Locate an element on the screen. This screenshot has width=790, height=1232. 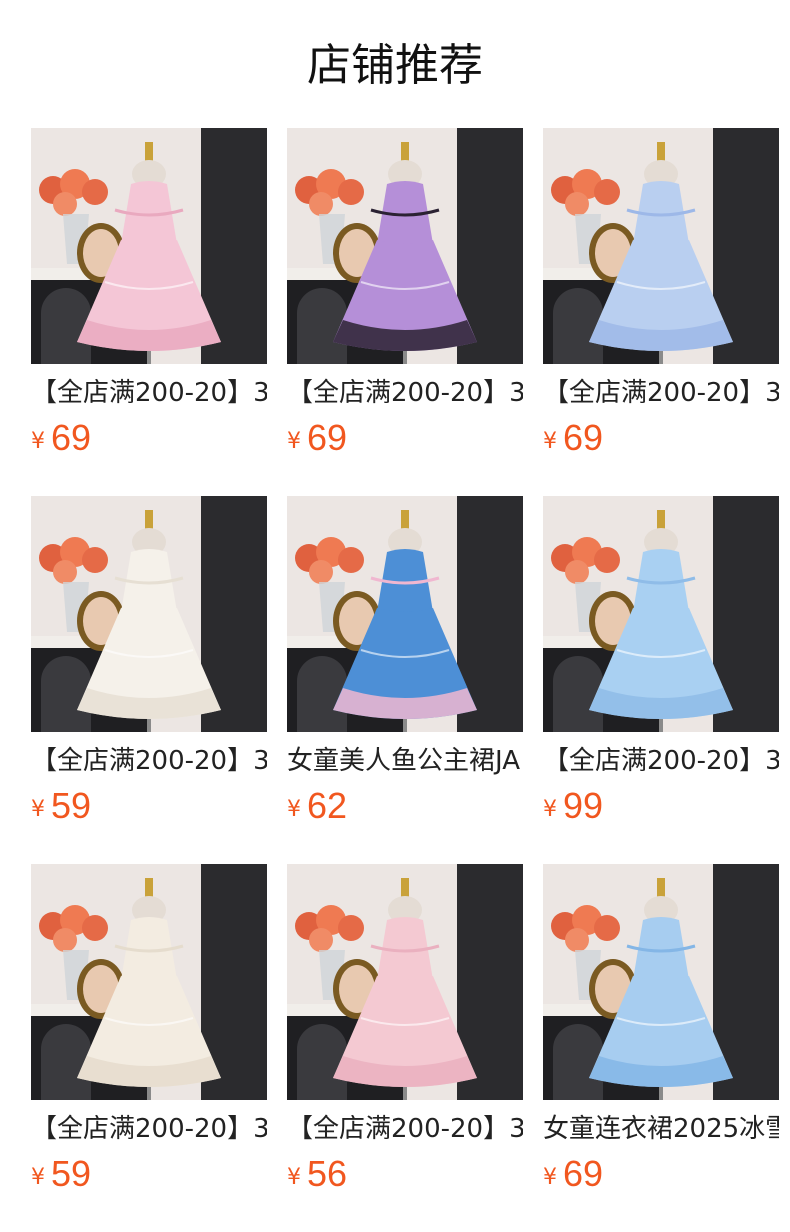
price-amount: 99 is located at coordinates (583, 805).